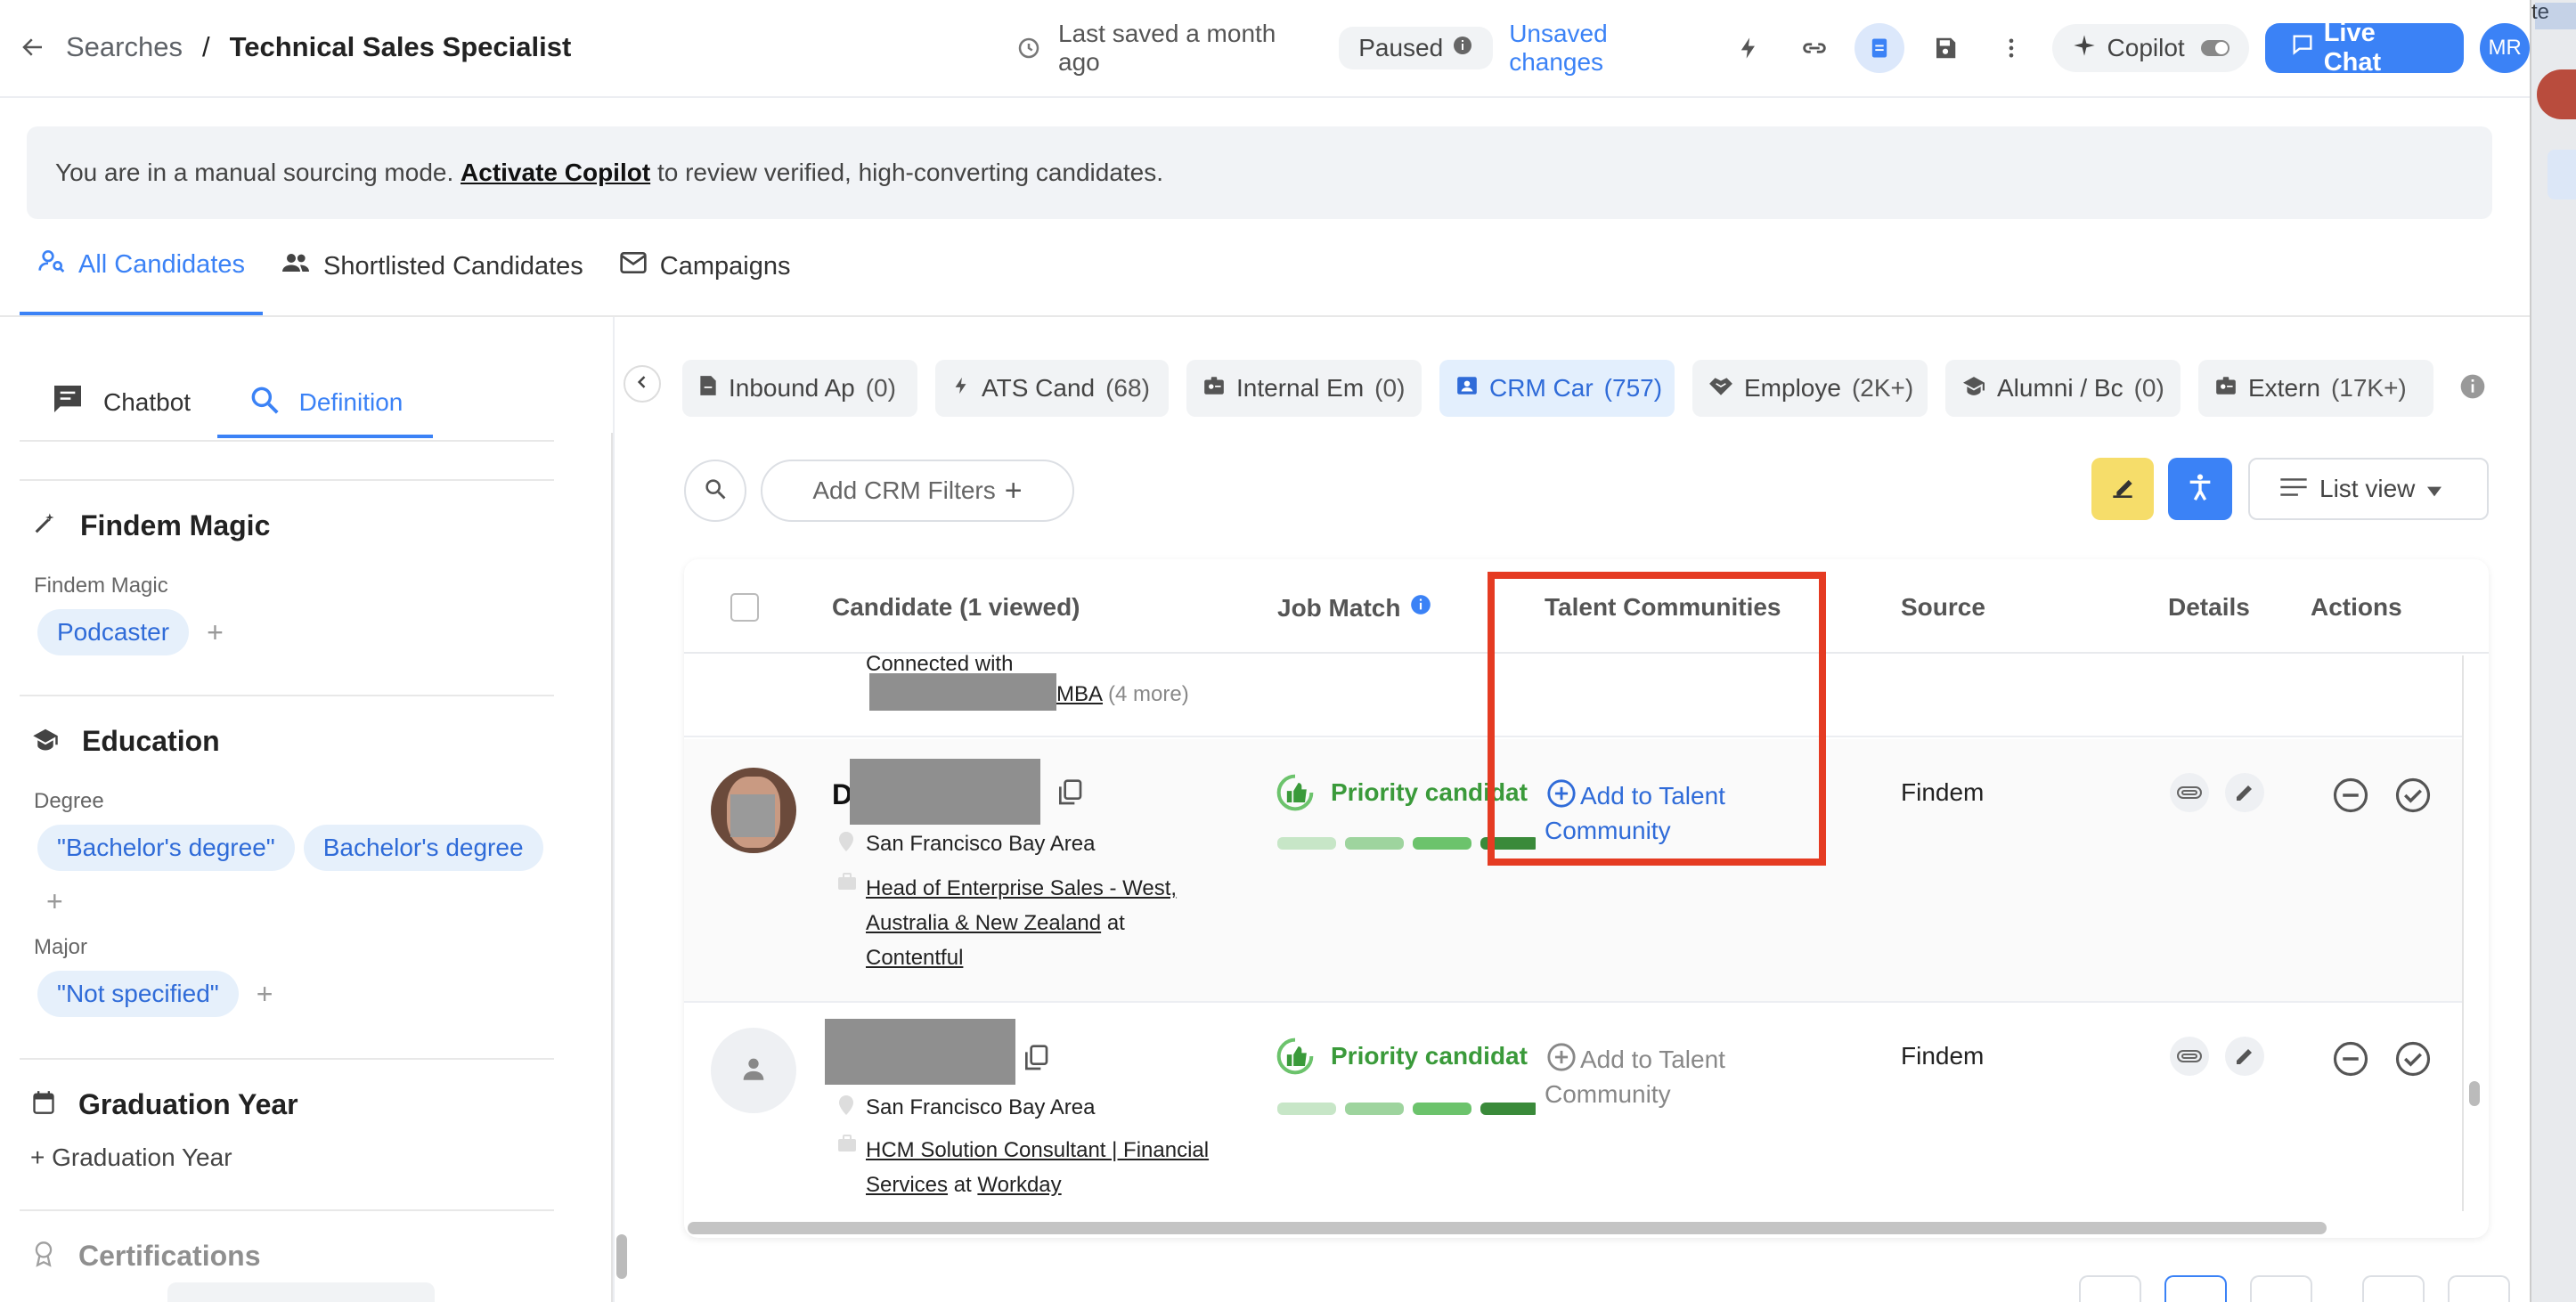 The image size is (2576, 1302). What do you see at coordinates (2479, 1288) in the screenshot?
I see `pagination-next` at bounding box center [2479, 1288].